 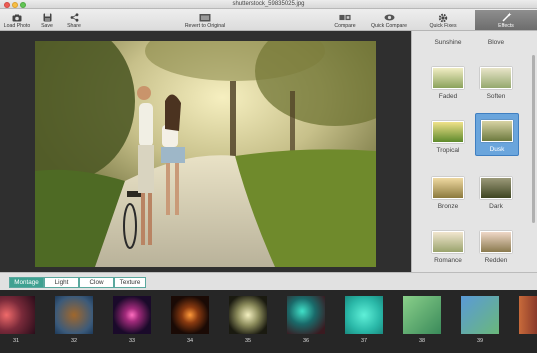 I want to click on texture-number: 31, so click(x=16, y=341).